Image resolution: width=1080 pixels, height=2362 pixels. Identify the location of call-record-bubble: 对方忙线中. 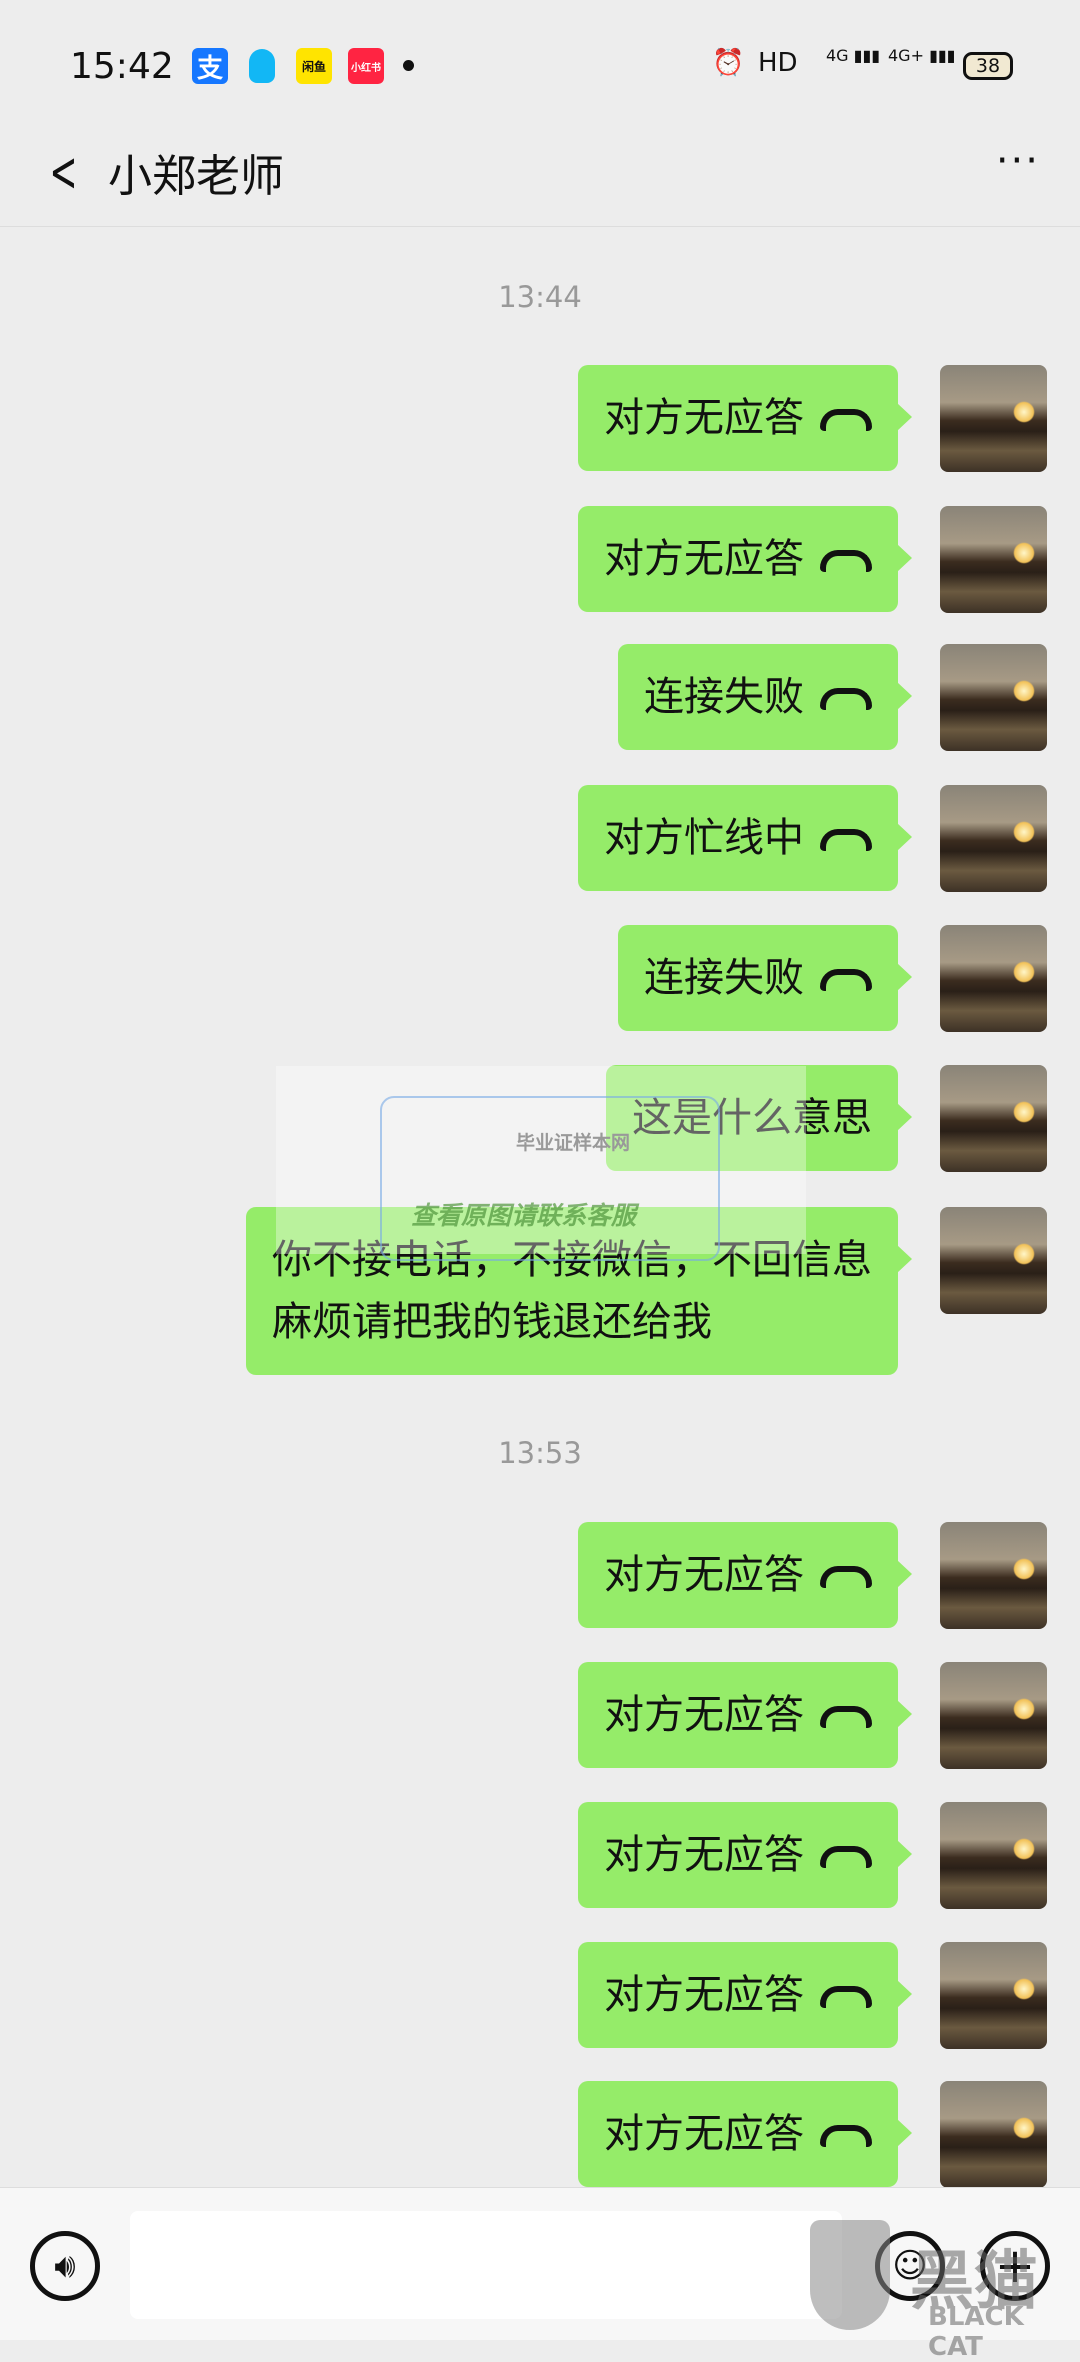
(745, 838).